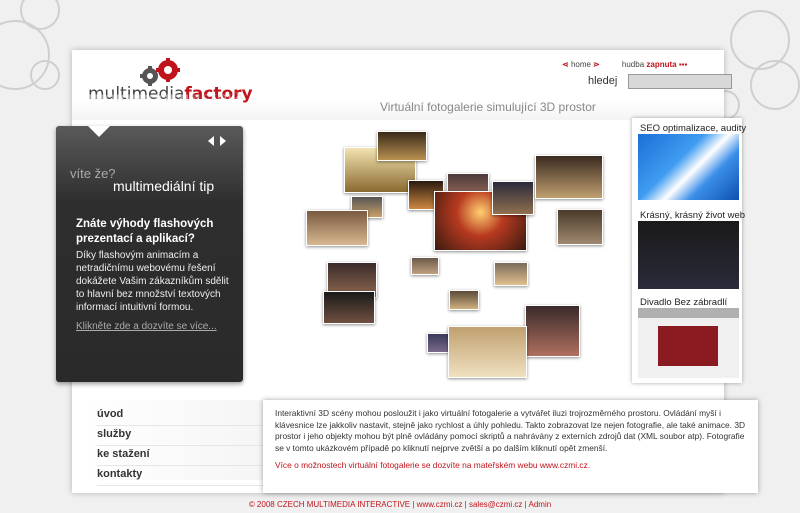 Image resolution: width=800 pixels, height=513 pixels. What do you see at coordinates (223, 141) in the screenshot?
I see `next-arrow-icon` at bounding box center [223, 141].